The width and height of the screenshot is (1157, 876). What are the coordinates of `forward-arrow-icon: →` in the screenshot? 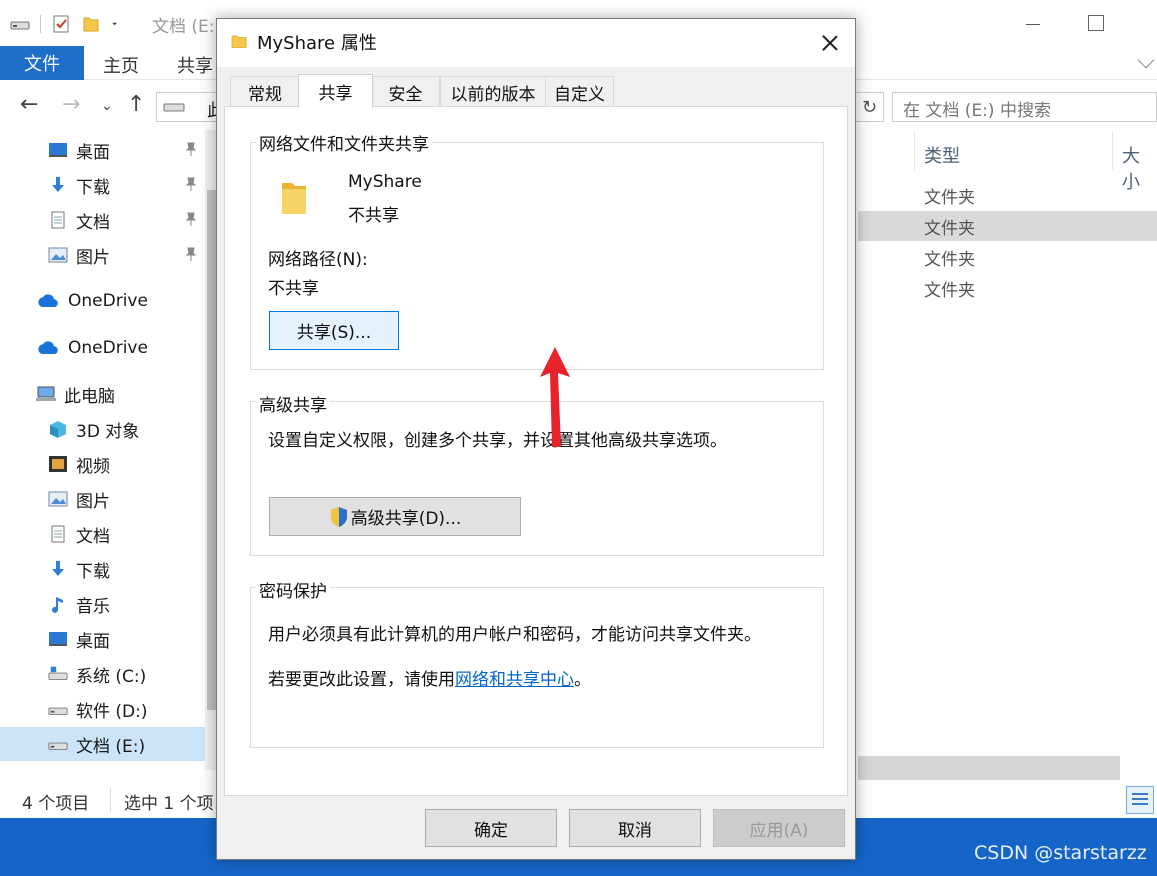 It's located at (71, 104).